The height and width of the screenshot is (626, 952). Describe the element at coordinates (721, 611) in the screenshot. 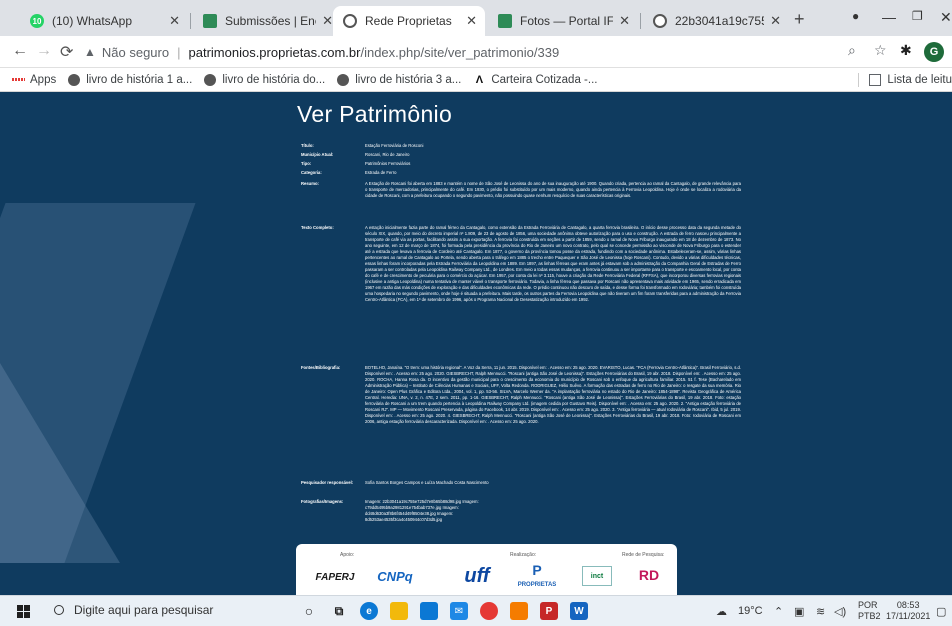

I see `weather-icon: ☁` at that location.